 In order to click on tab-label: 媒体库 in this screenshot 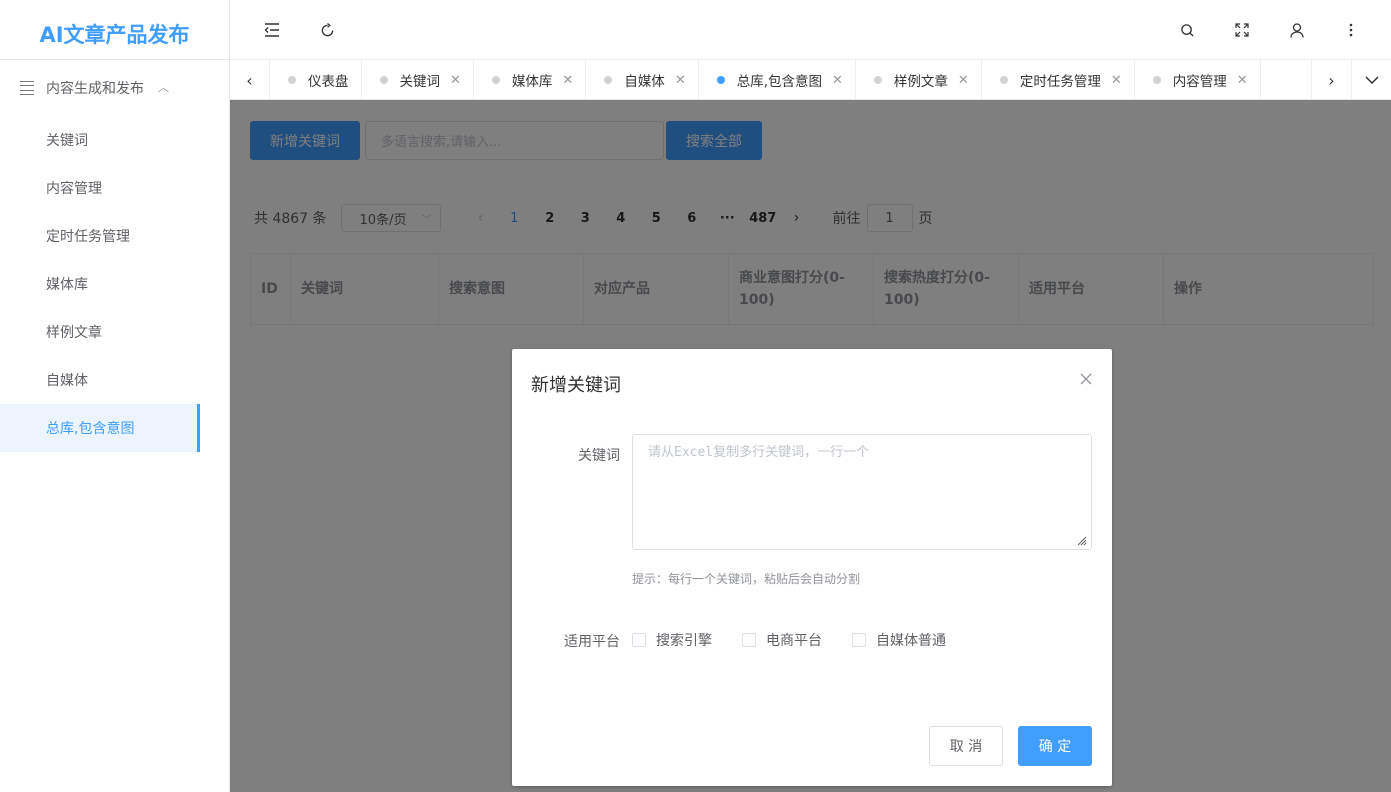, I will do `click(532, 82)`.